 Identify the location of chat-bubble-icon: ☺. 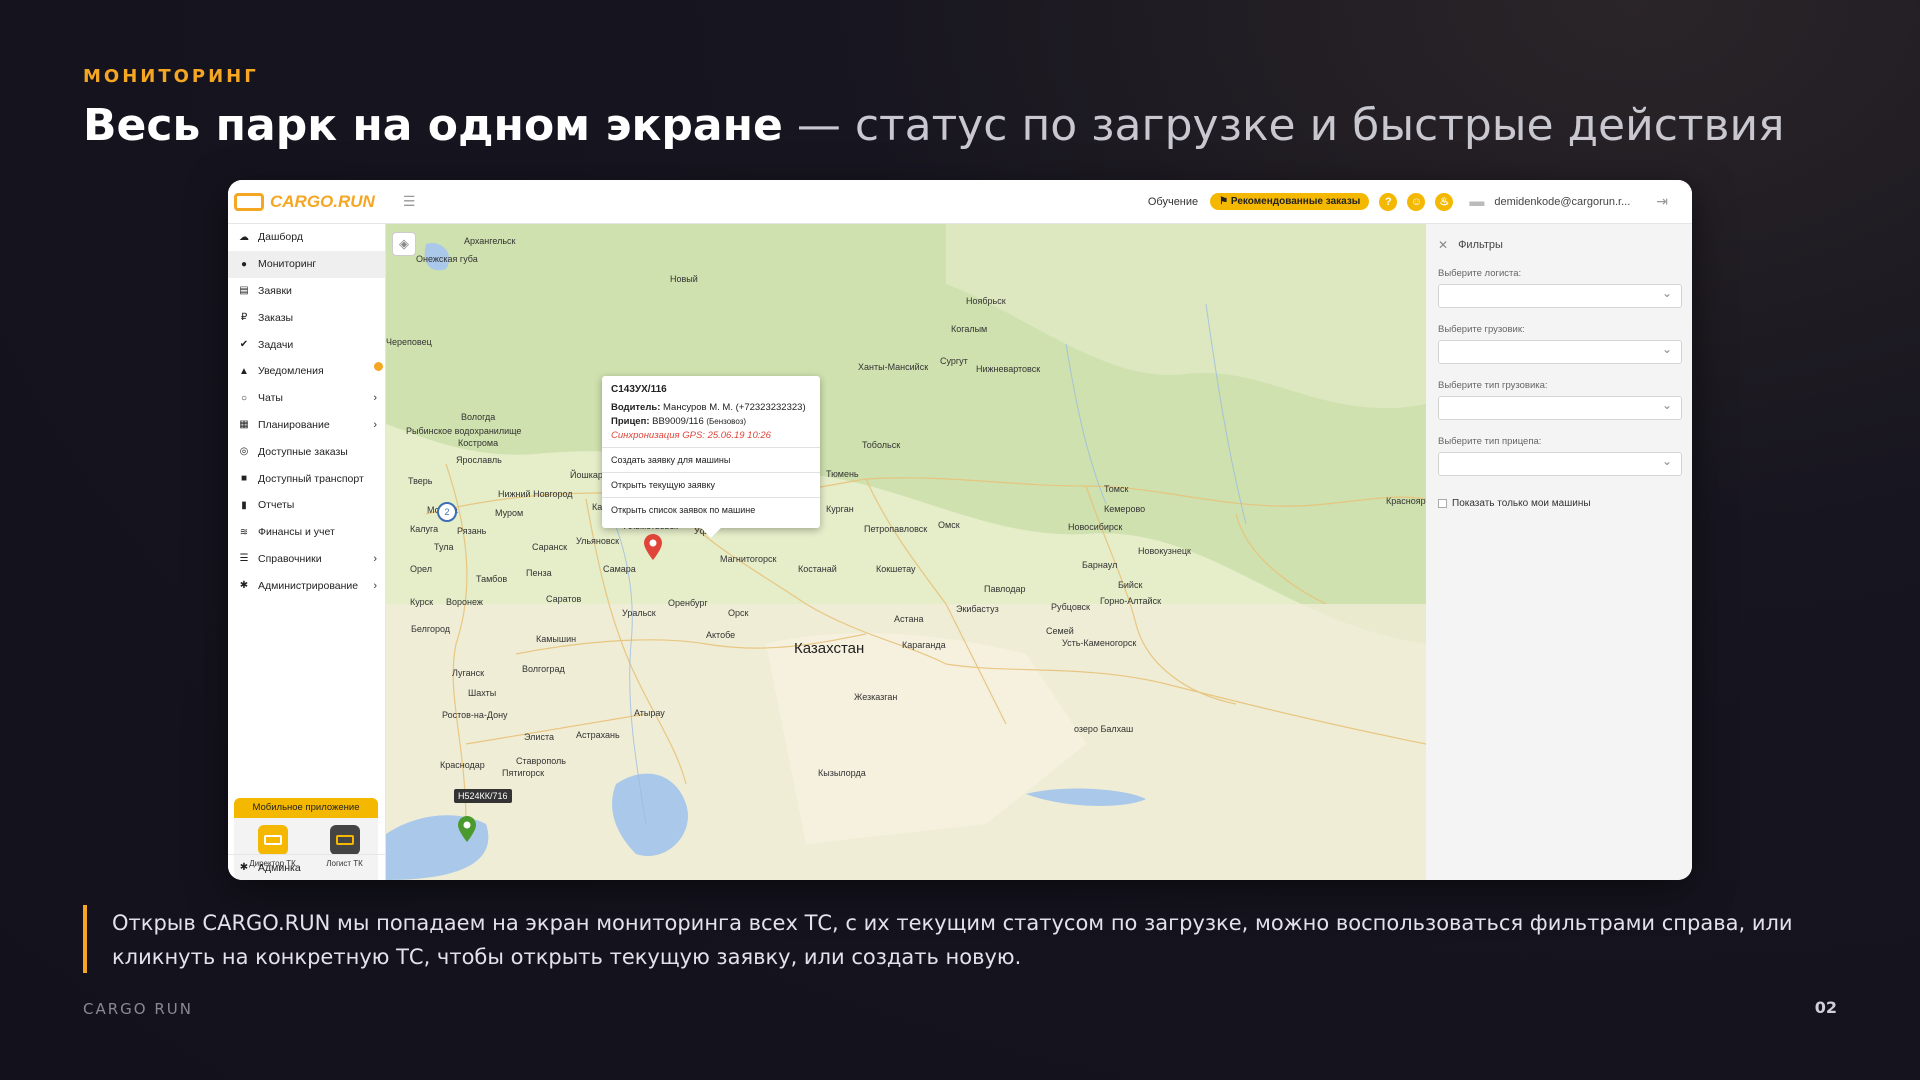
(1416, 201).